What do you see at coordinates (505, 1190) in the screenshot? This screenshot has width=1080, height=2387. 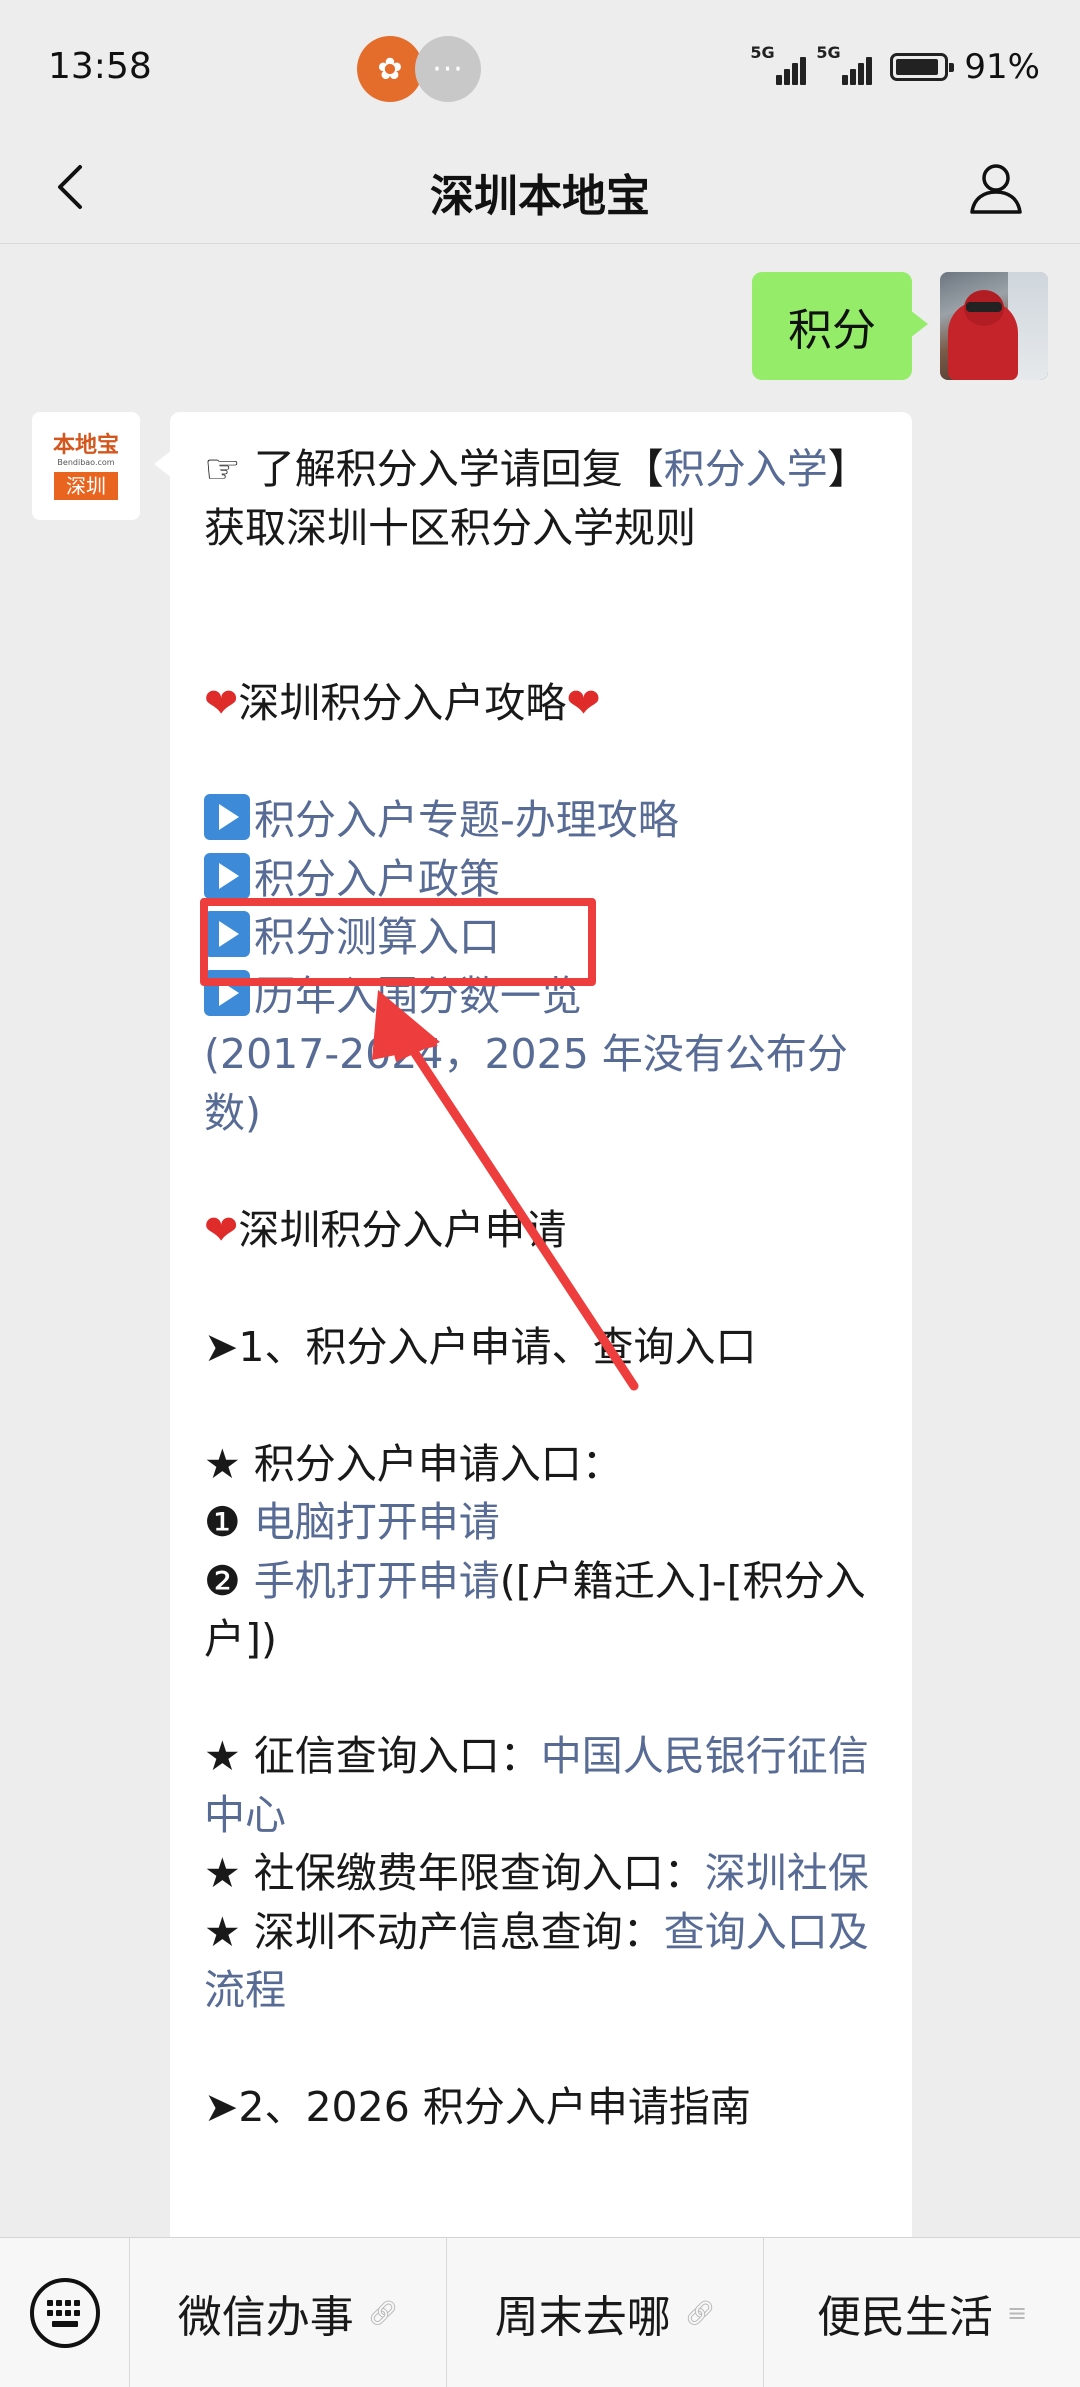 I see `annotation-arrow` at bounding box center [505, 1190].